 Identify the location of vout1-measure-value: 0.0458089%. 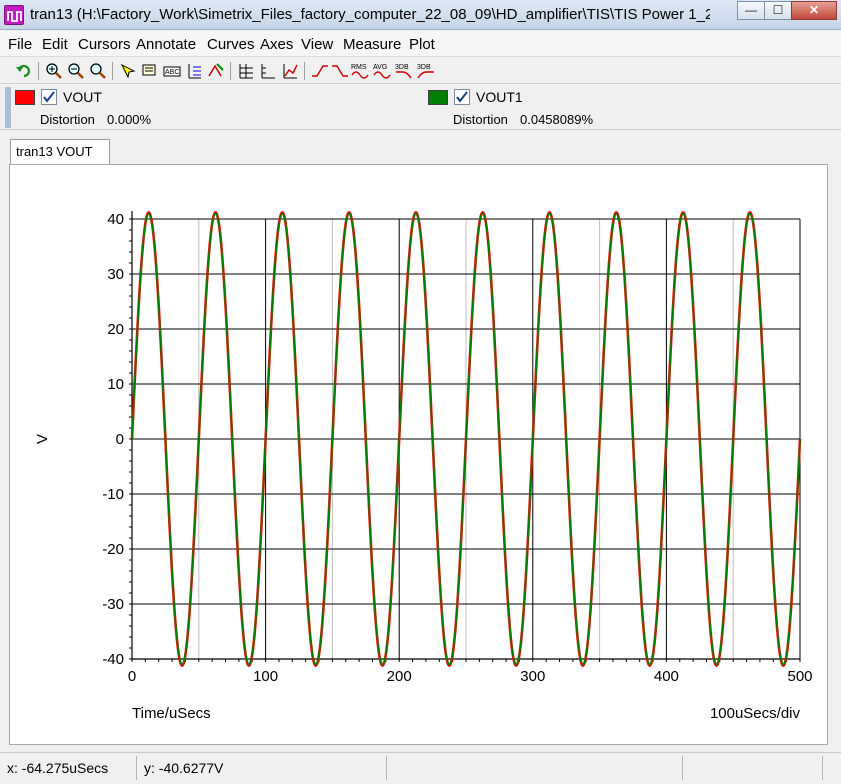
(557, 119).